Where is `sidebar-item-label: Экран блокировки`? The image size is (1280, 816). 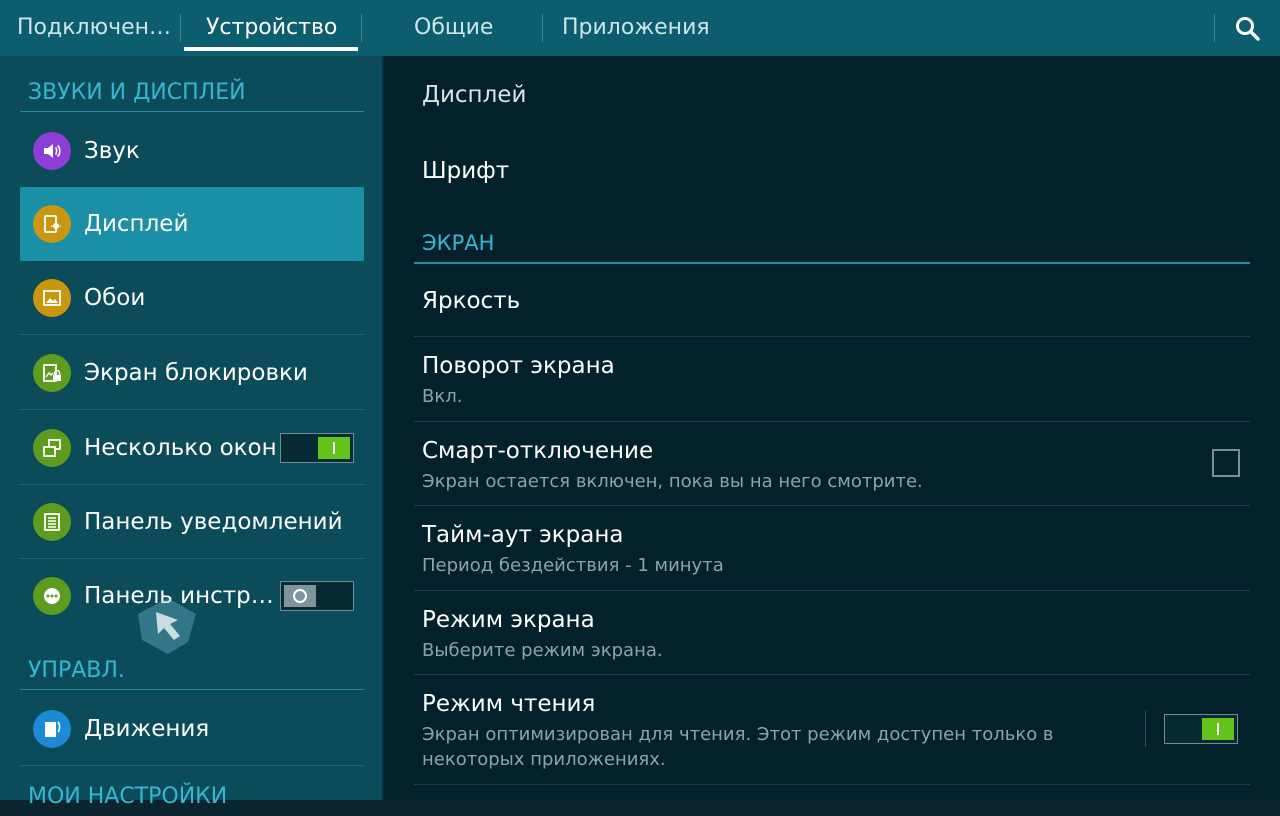 sidebar-item-label: Экран блокировки is located at coordinates (196, 373).